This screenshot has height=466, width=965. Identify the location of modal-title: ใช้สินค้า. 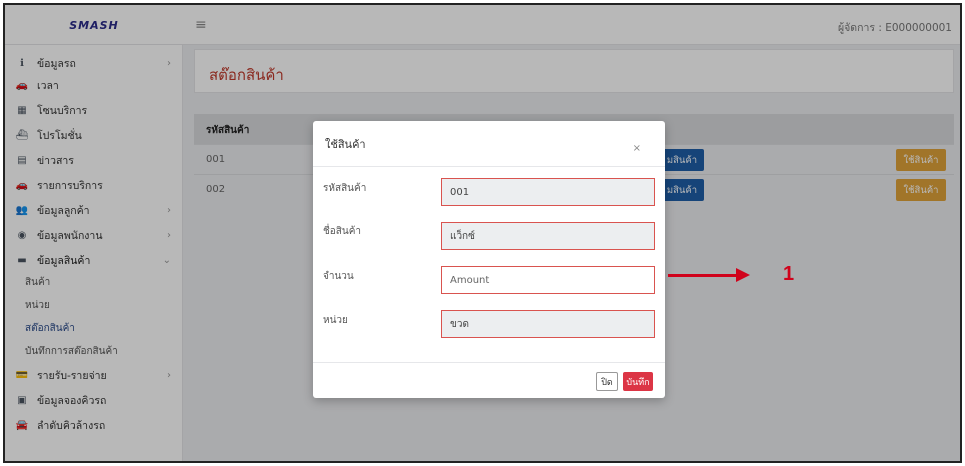
(345, 144).